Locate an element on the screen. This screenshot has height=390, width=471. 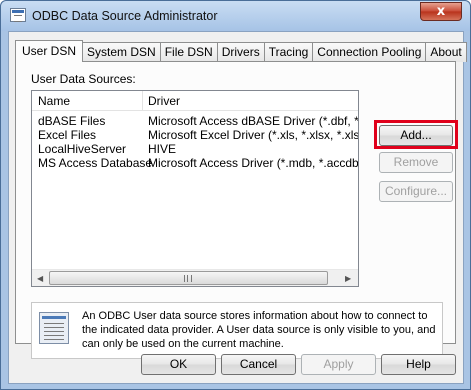
title-bar: ODBC Data Source Administrator x is located at coordinates (235, 16).